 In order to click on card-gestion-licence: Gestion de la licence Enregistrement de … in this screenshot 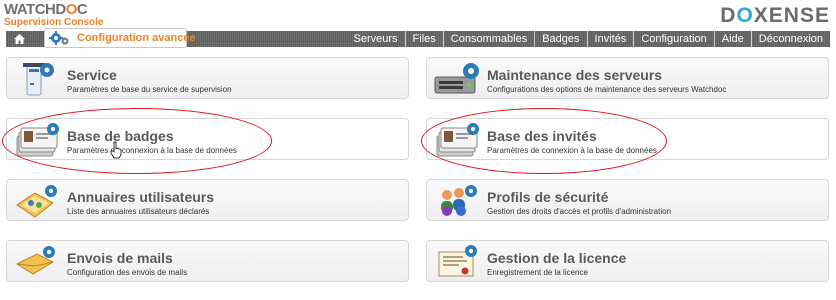, I will do `click(627, 261)`.